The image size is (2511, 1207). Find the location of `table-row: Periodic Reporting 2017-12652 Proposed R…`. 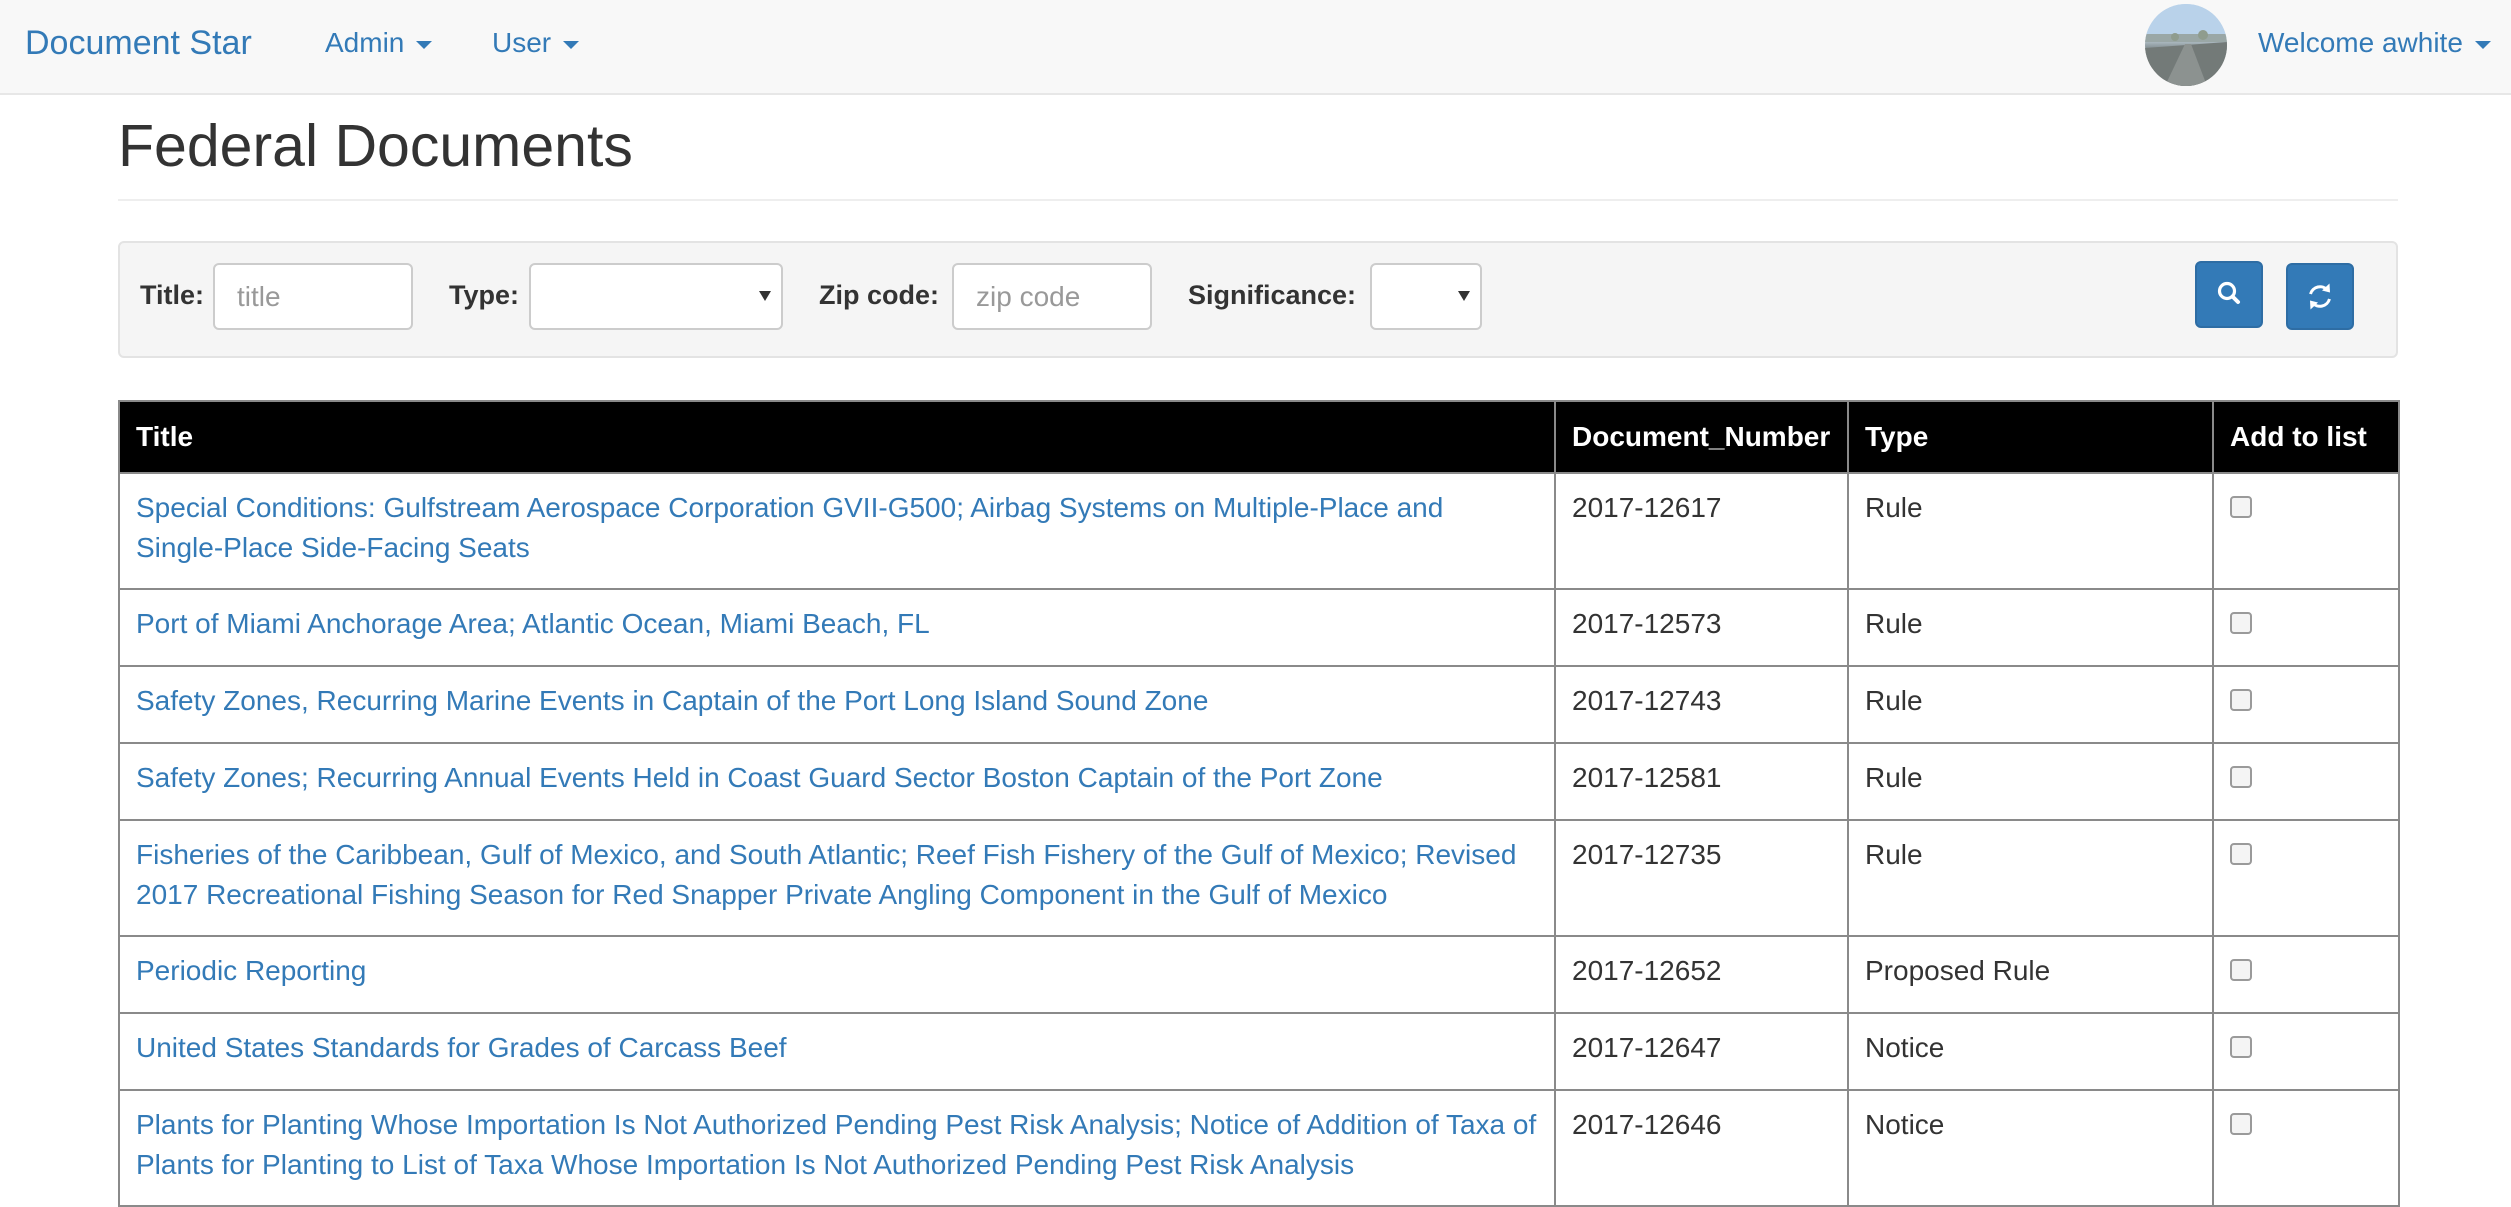

table-row: Periodic Reporting 2017-12652 Proposed R… is located at coordinates (1259, 974).